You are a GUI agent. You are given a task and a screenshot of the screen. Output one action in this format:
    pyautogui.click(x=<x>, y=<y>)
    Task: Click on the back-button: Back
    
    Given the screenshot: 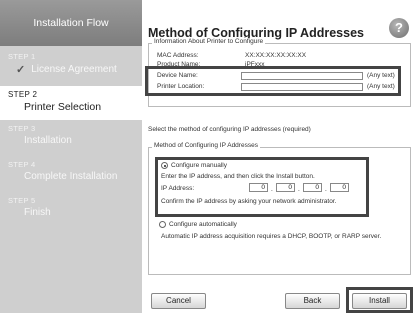 What is the action you would take?
    pyautogui.click(x=312, y=301)
    